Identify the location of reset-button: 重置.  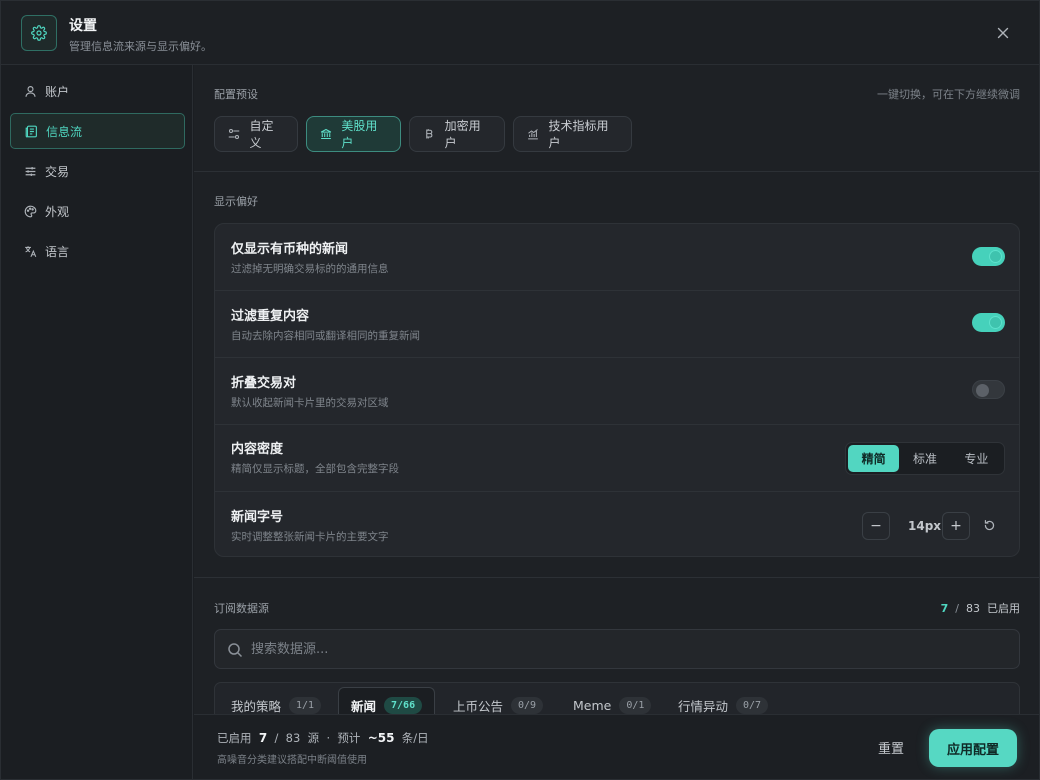
(891, 747).